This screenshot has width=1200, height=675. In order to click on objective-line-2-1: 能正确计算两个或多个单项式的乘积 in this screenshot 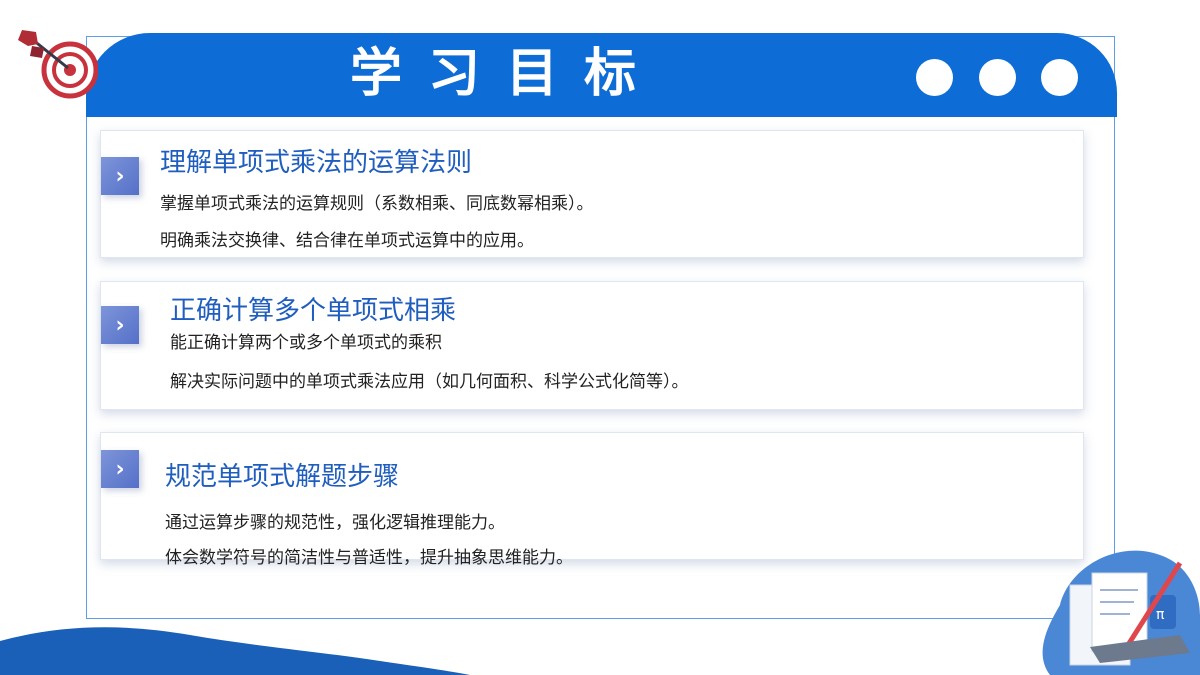, I will do `click(306, 343)`.